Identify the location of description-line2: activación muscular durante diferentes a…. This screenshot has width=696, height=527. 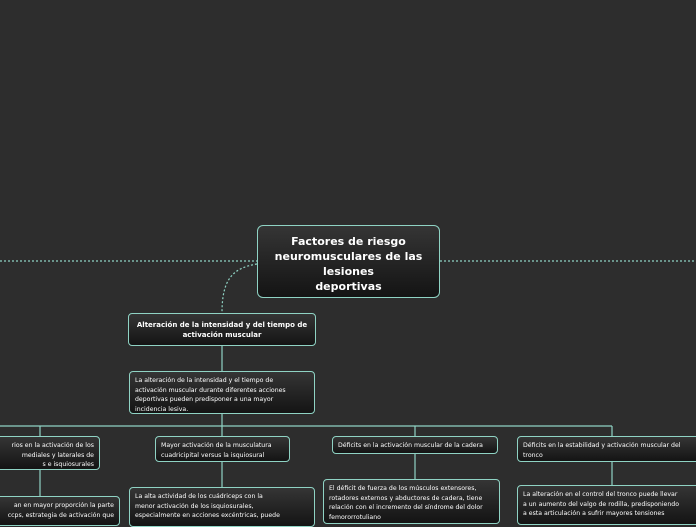
(210, 390).